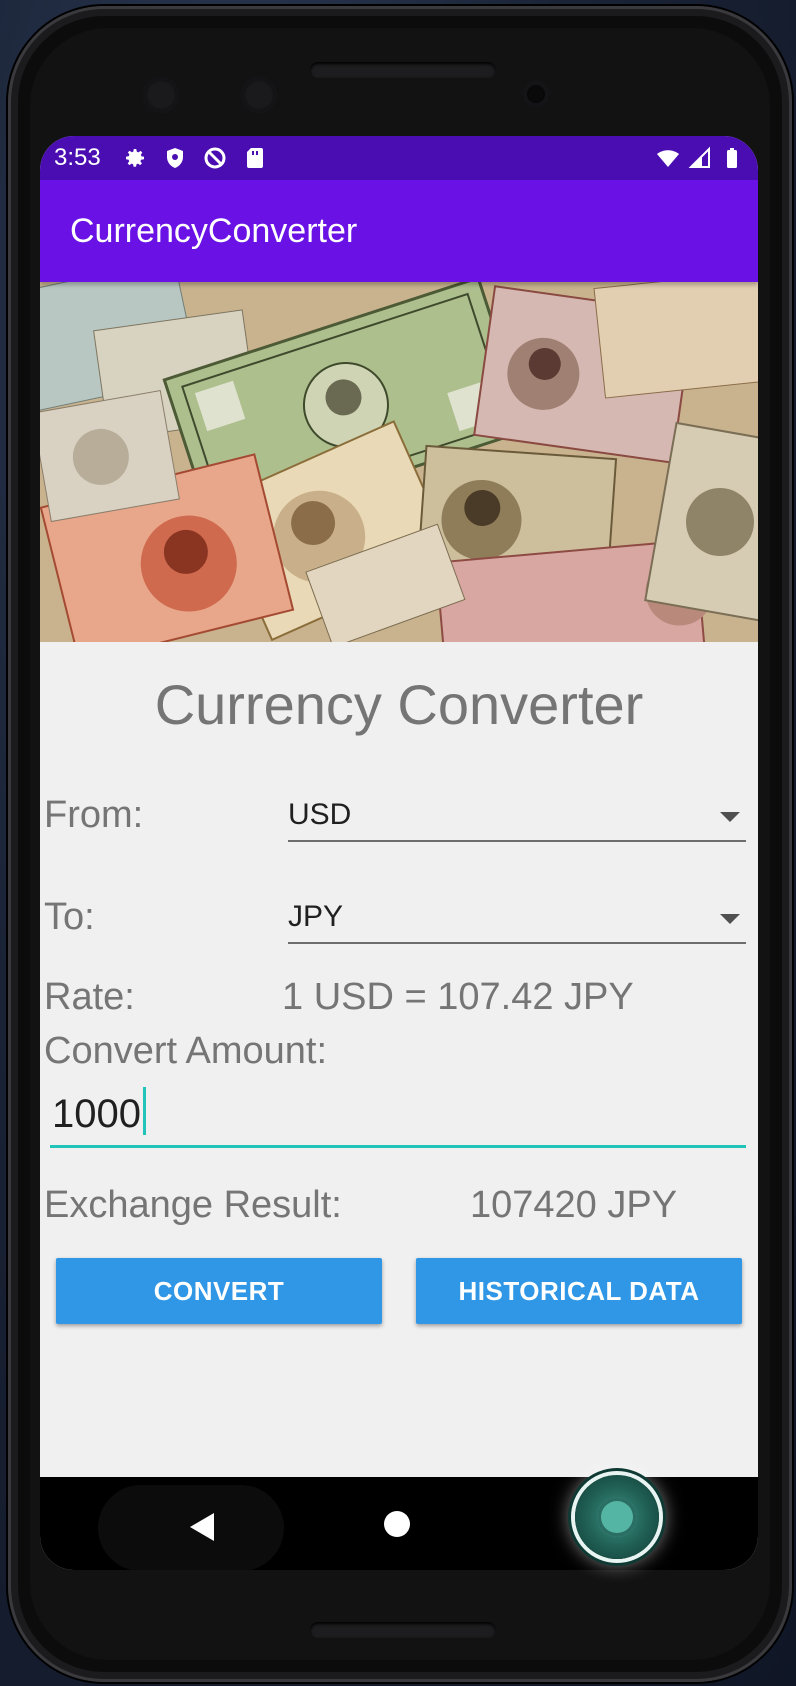  I want to click on from-currency-dropdown: USD, so click(517, 815).